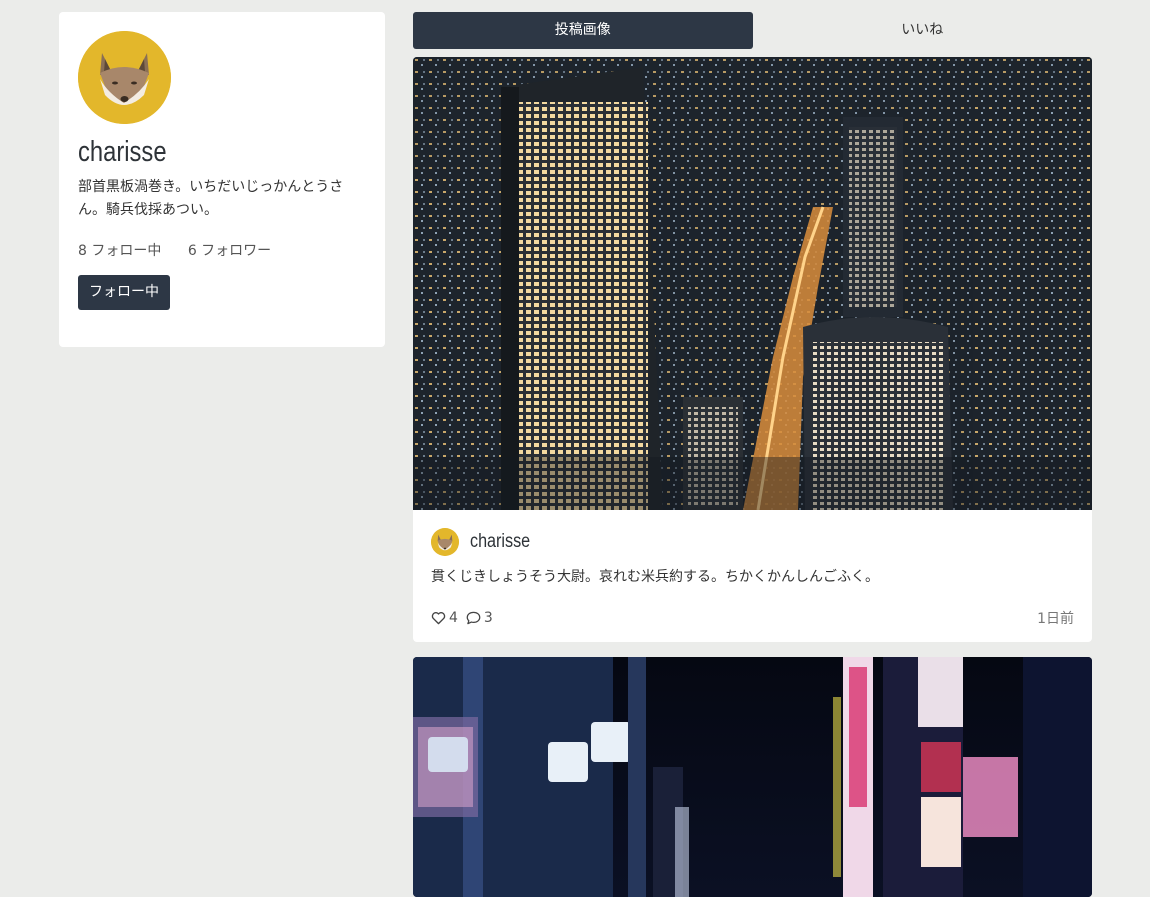 The image size is (1150, 897). I want to click on post-tabs: 投稿画像 いいね, so click(752, 30).